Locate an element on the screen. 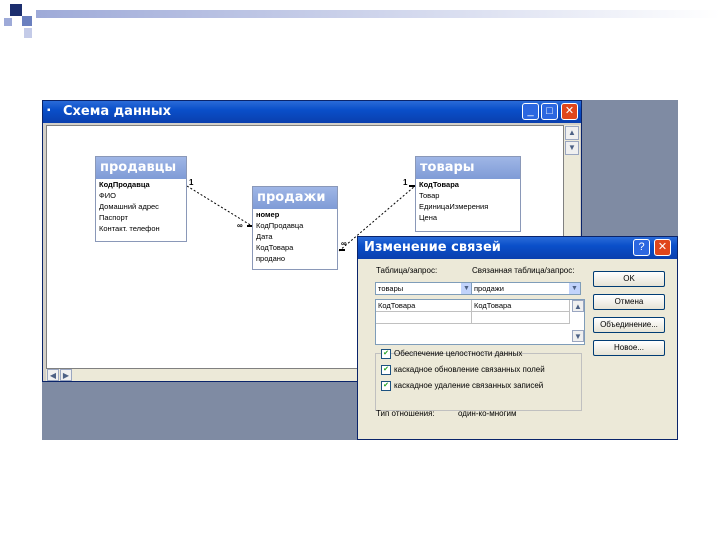 Image resolution: width=720 pixels, height=540 pixels. cascade-update-checkbox: ✔ каскадное обновление связанных полей is located at coordinates (463, 370).